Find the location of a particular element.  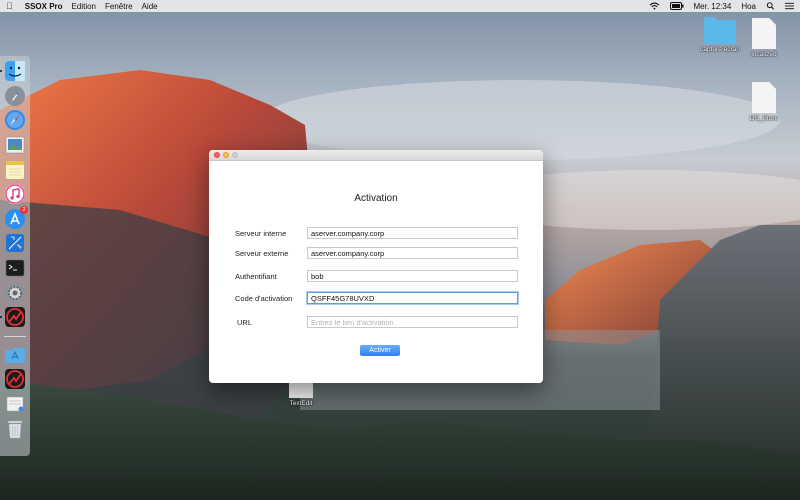

gear-icon is located at coordinates (15, 292).